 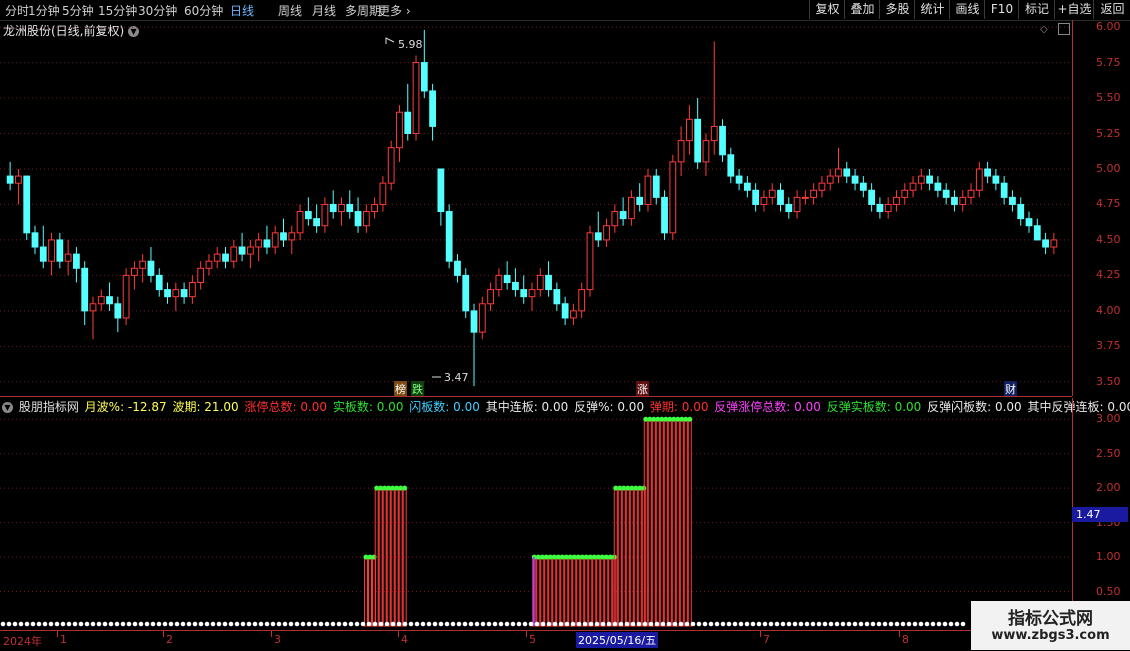 What do you see at coordinates (862, 9) in the screenshot?
I see `toolbar-button-1: 叠加` at bounding box center [862, 9].